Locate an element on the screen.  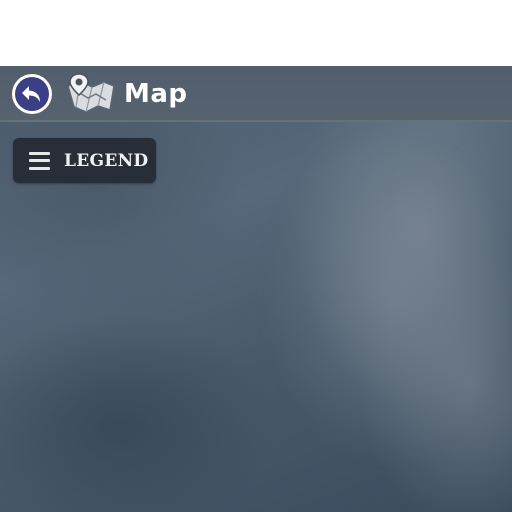
back-arrow-icon is located at coordinates (32, 94).